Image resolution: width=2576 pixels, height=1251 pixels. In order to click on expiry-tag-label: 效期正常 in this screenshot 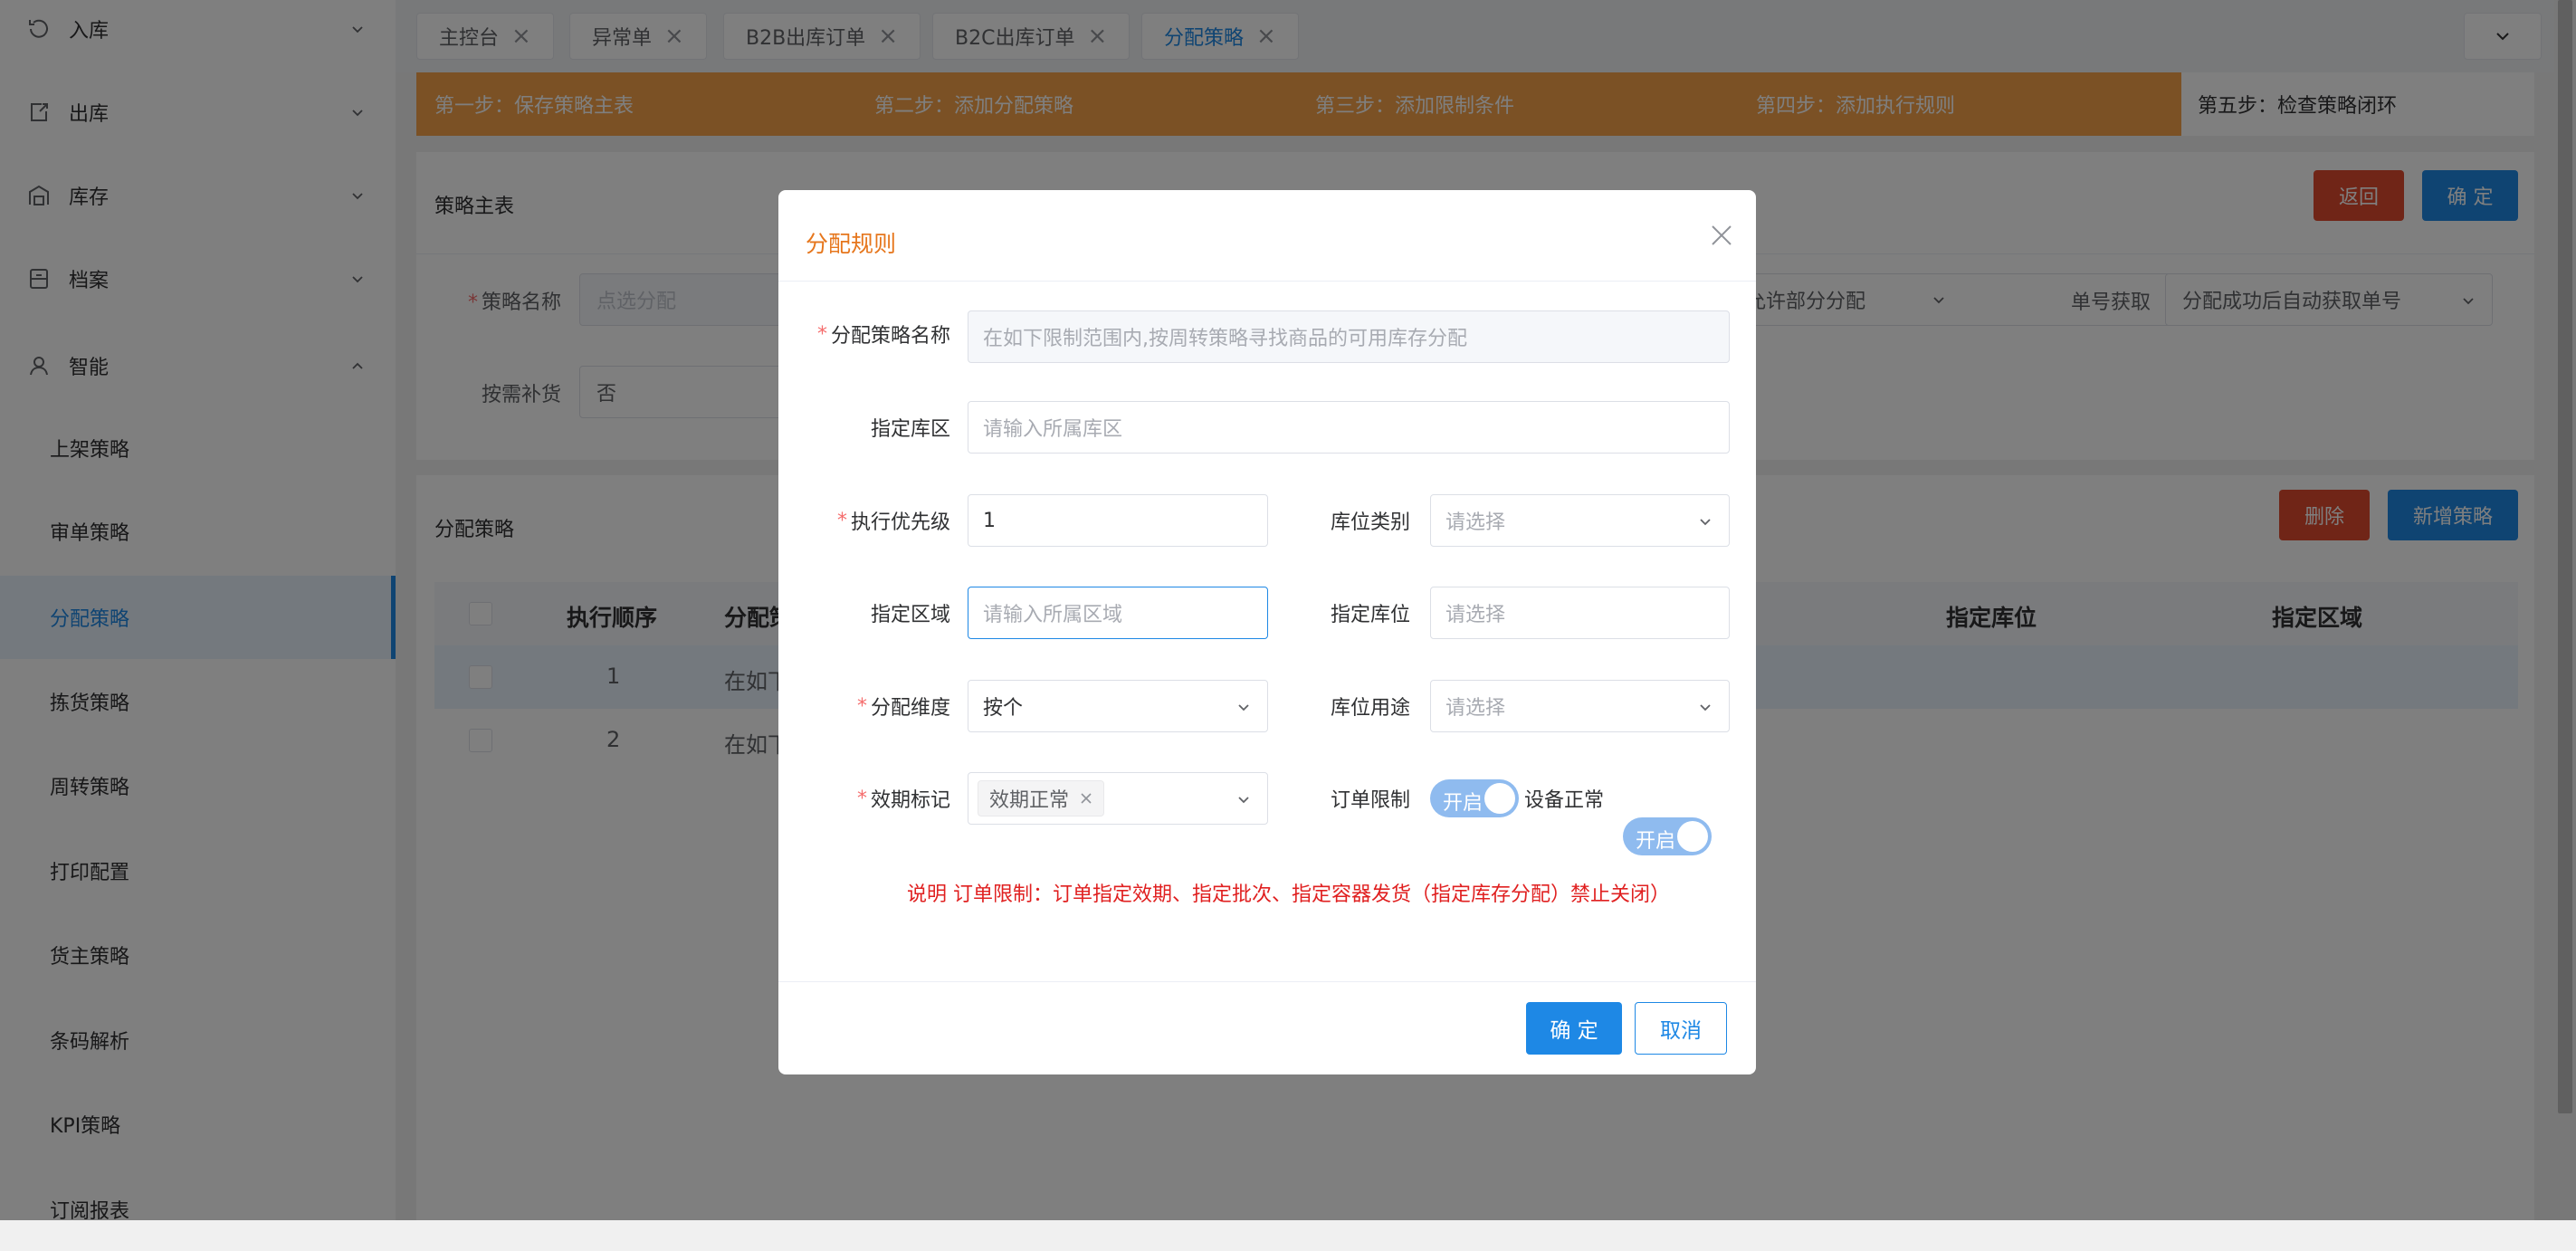, I will do `click(1029, 800)`.